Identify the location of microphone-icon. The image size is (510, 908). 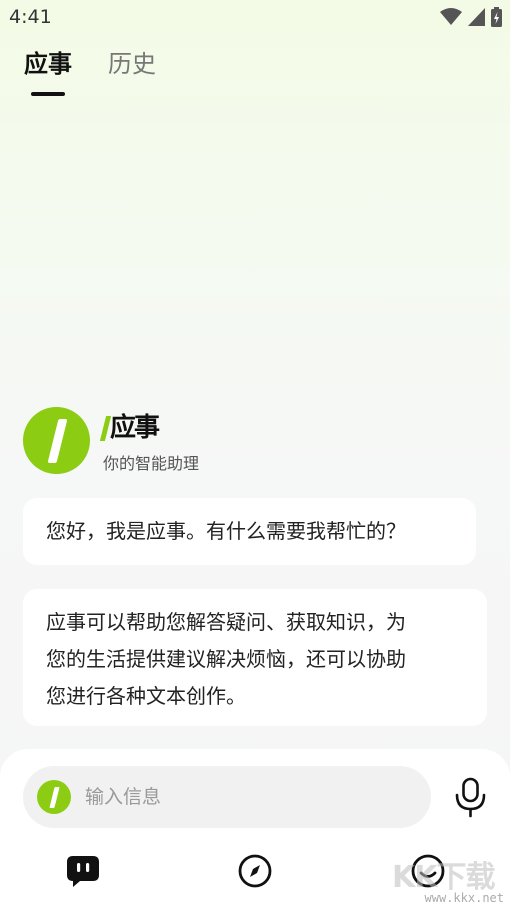
(470, 797).